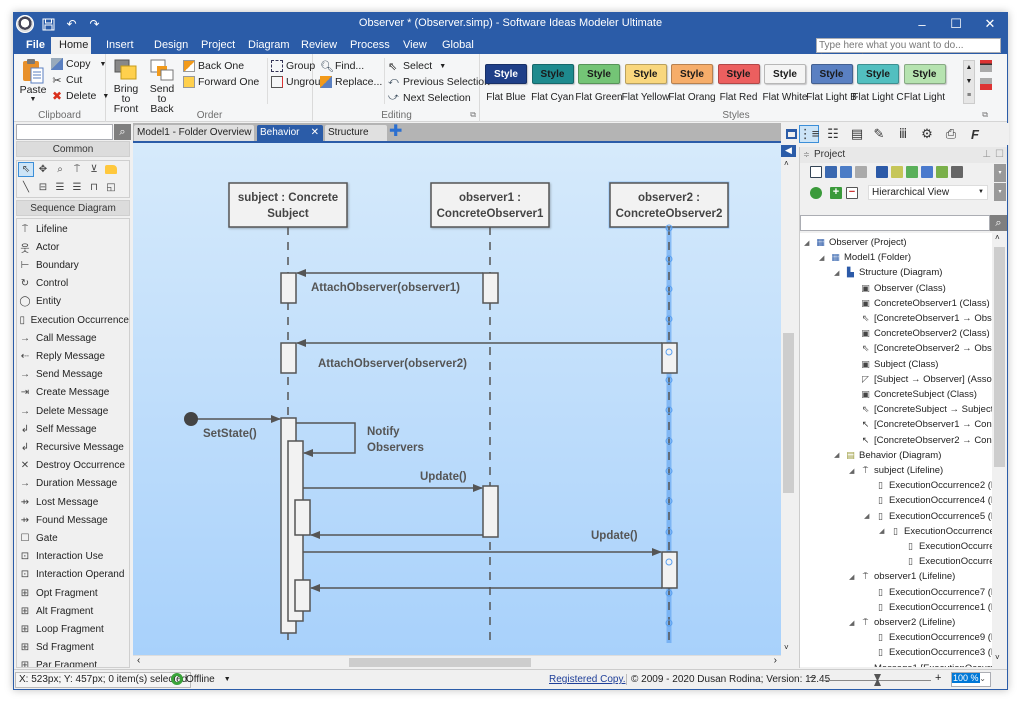 The width and height of the screenshot is (1024, 706). I want to click on toolbox-search-icon: ⌕, so click(122, 132).